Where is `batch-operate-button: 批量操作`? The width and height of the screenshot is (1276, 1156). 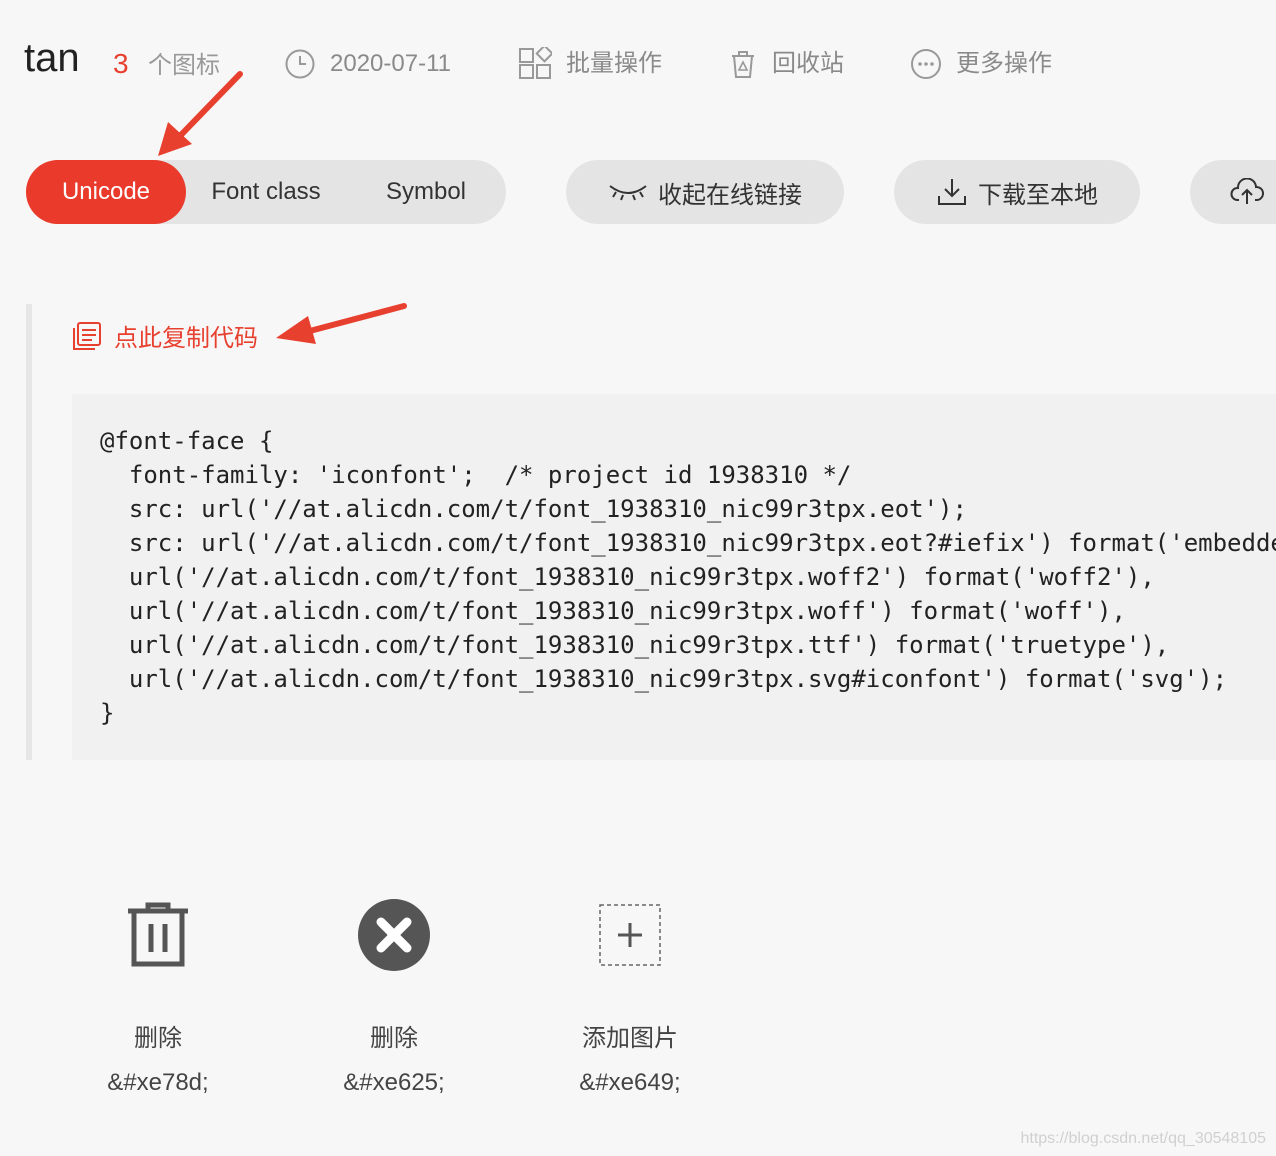
batch-operate-button: 批量操作 is located at coordinates (590, 64).